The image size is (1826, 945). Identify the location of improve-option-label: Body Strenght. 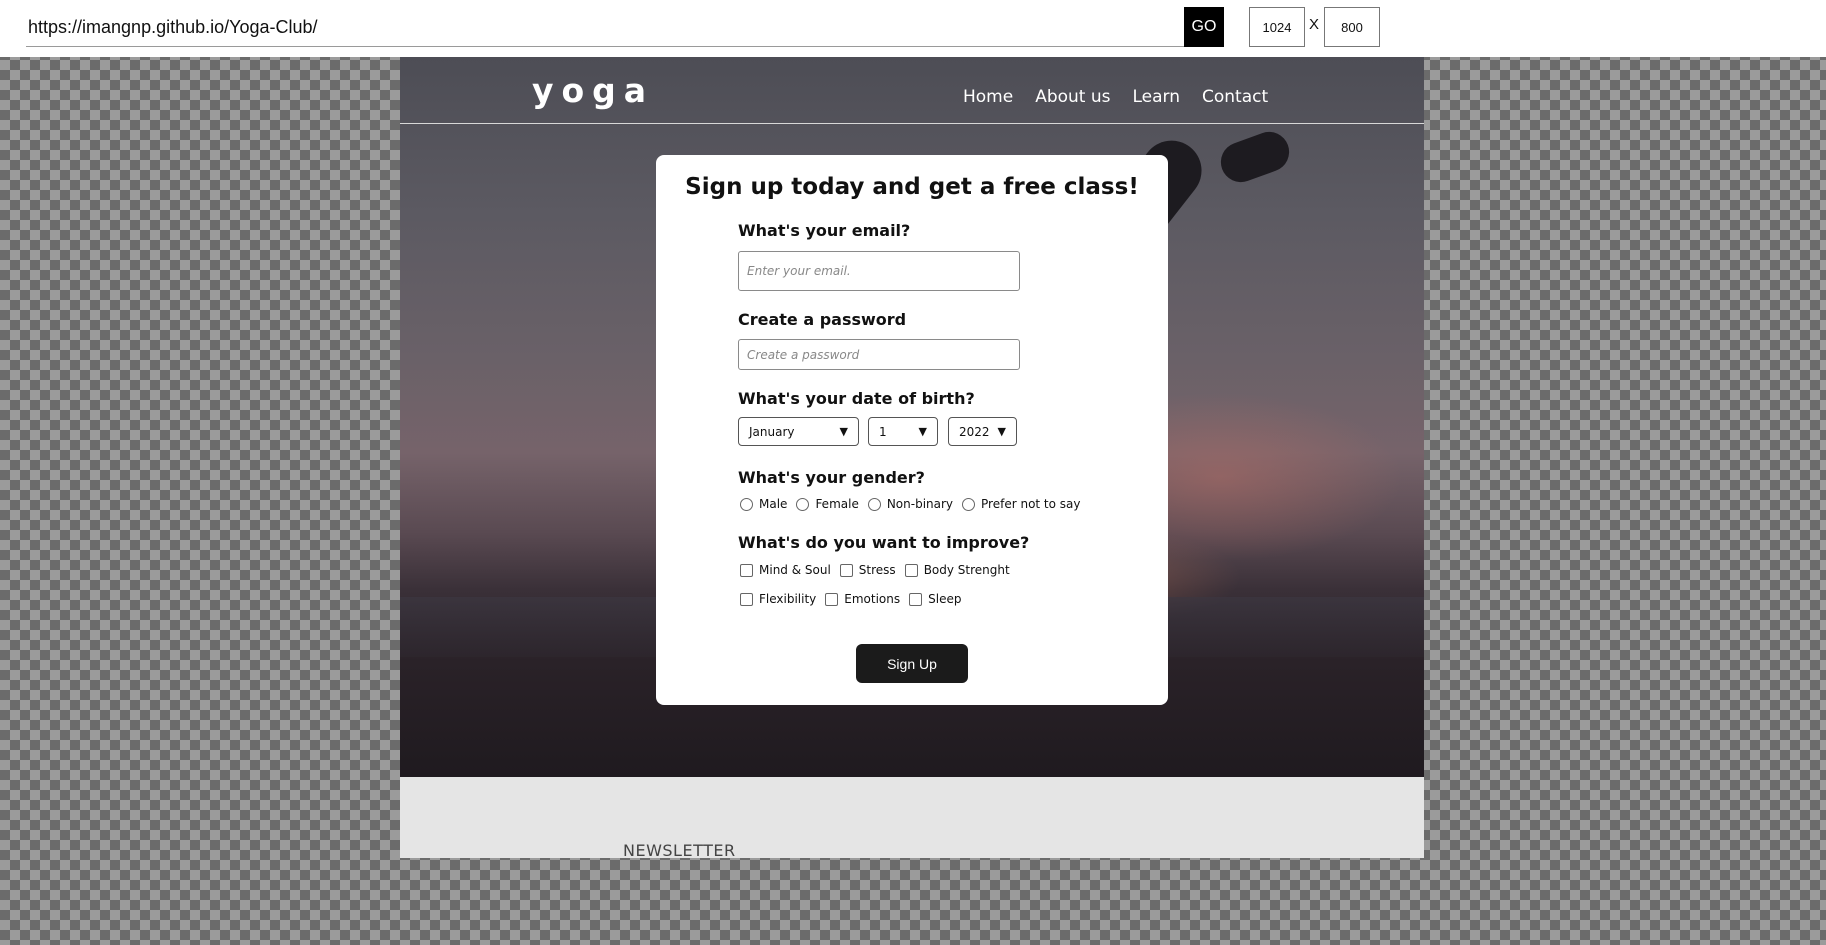
(966, 570).